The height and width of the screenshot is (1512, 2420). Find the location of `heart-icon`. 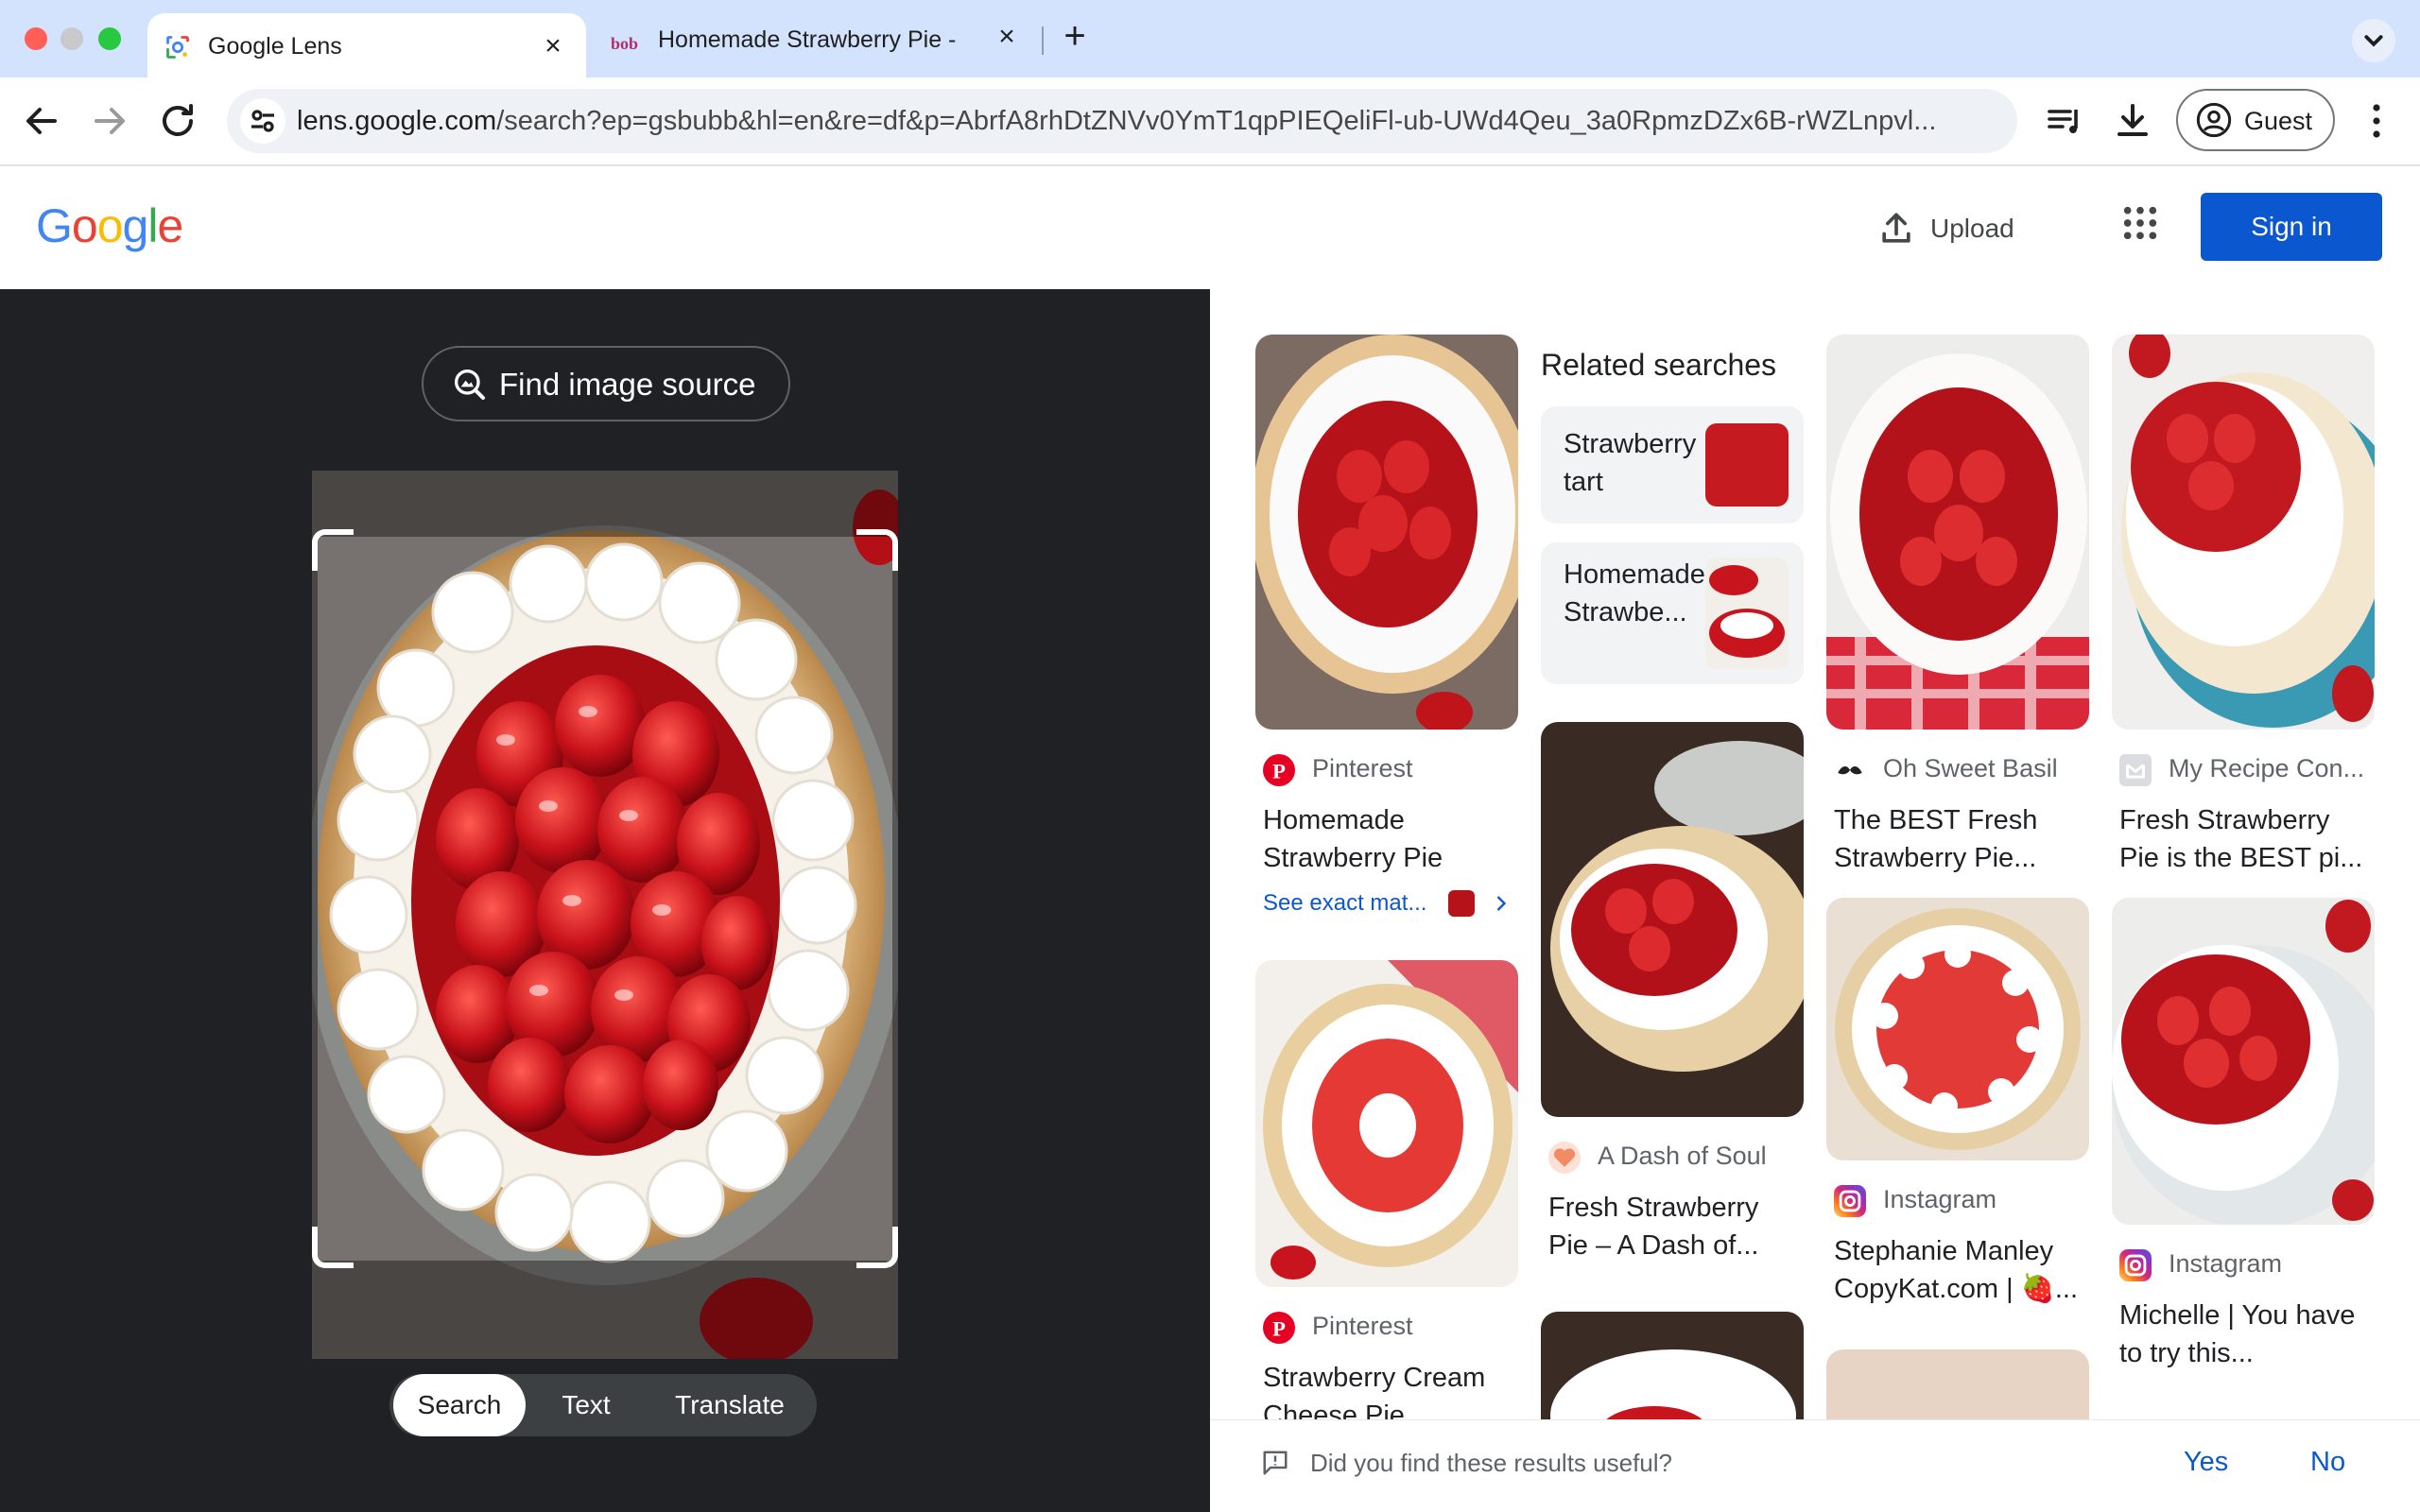

heart-icon is located at coordinates (1565, 1158).